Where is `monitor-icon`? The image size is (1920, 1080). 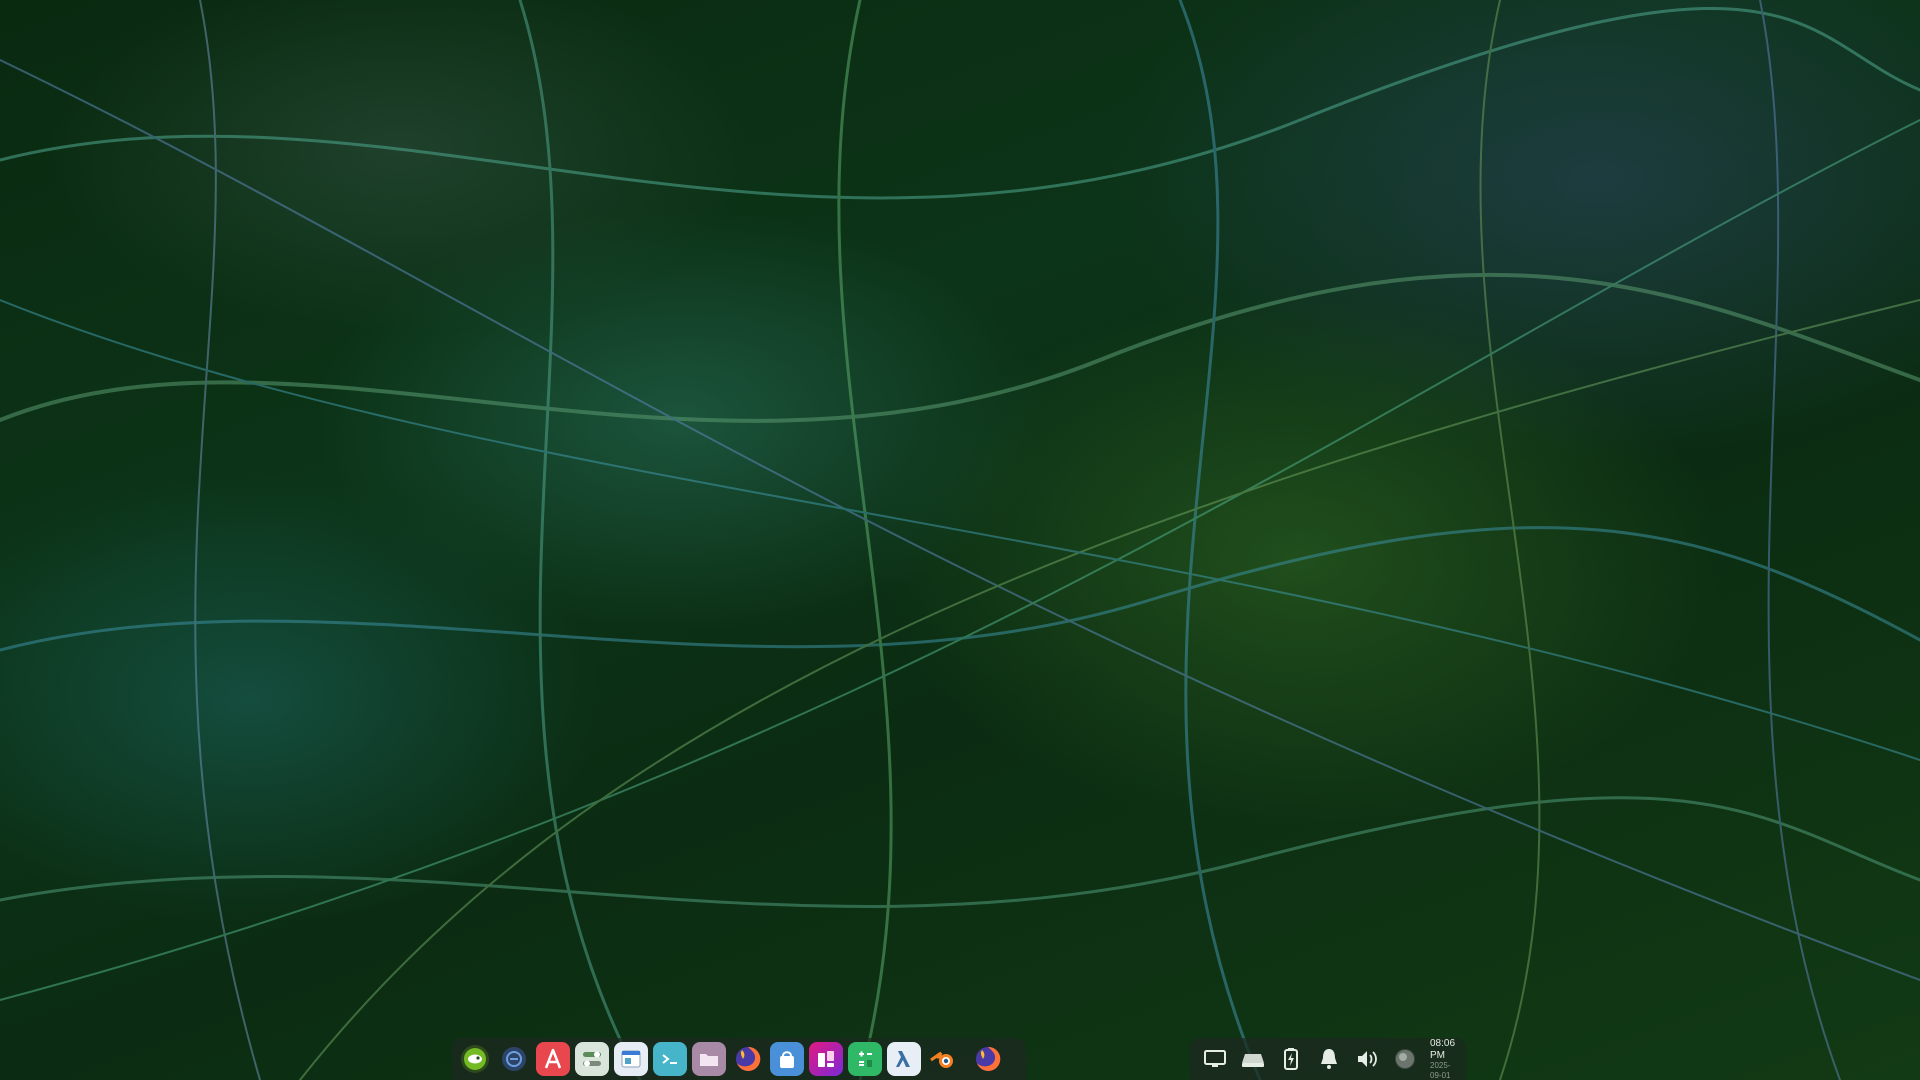
monitor-icon is located at coordinates (1215, 1058).